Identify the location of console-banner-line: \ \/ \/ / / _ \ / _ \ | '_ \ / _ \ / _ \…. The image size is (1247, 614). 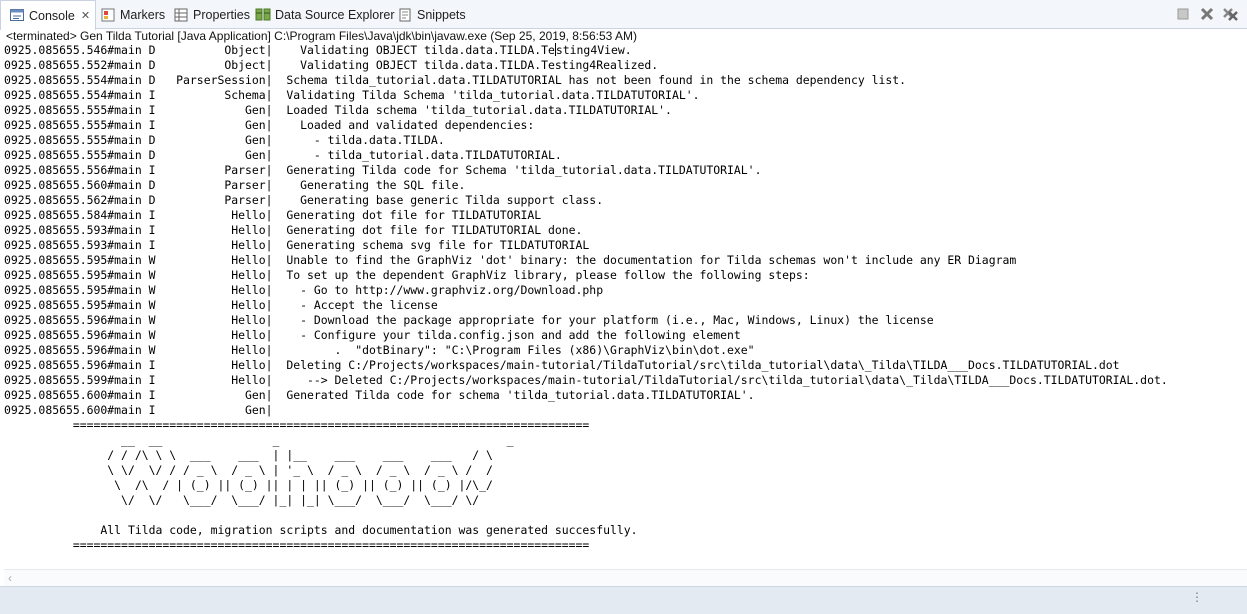
(248, 470).